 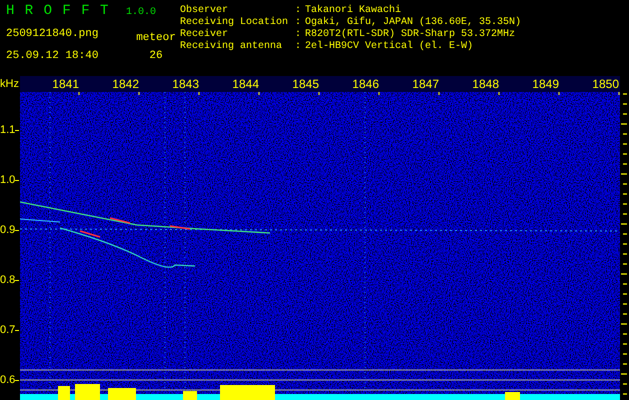 What do you see at coordinates (53, 56) in the screenshot?
I see `file-datetime: 25.09.12 18:40` at bounding box center [53, 56].